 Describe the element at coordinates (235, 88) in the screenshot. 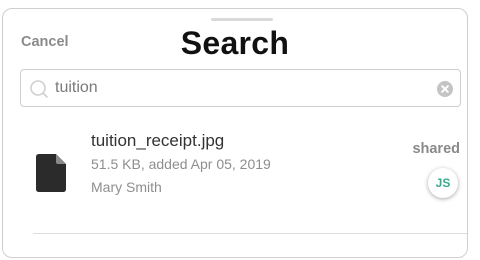

I see `search-input` at that location.